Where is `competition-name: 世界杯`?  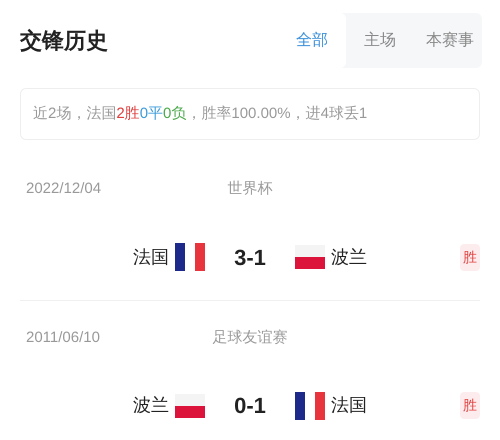 competition-name: 世界杯 is located at coordinates (250, 189).